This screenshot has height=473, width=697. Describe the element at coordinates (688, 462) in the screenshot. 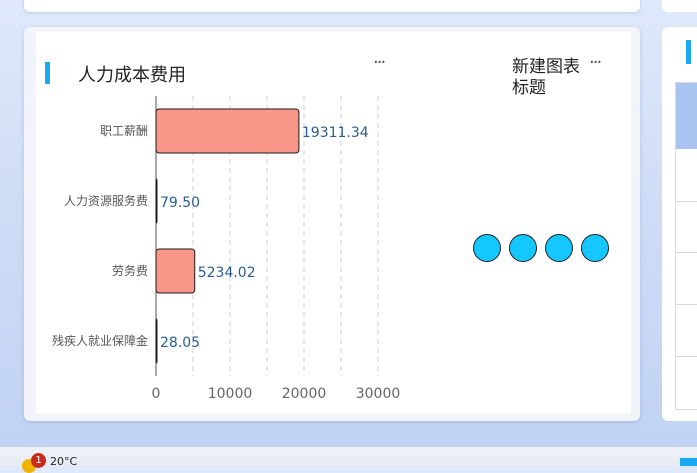

I see `tray-app-icon` at that location.